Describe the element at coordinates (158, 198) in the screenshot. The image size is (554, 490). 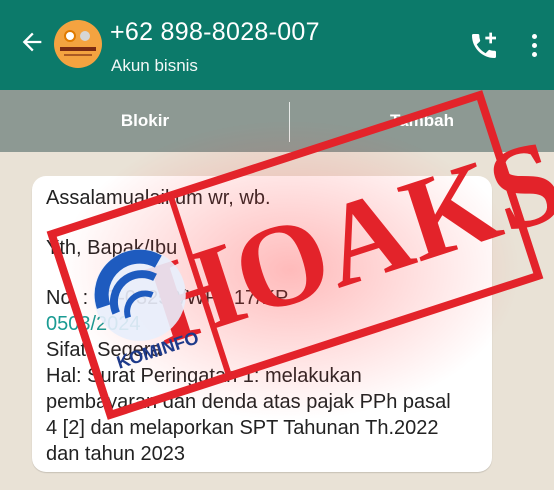
I see `message-line: Assalamualaikum wr, wb.` at that location.